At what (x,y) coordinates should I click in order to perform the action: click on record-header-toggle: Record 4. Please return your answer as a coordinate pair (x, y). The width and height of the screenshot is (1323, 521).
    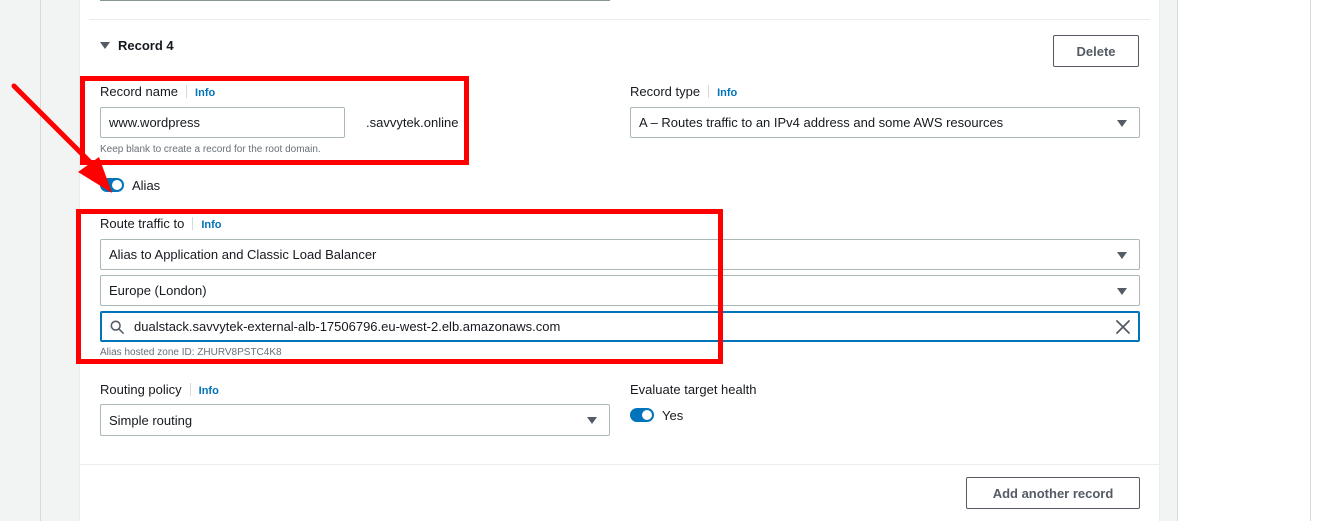
    Looking at the image, I should click on (137, 45).